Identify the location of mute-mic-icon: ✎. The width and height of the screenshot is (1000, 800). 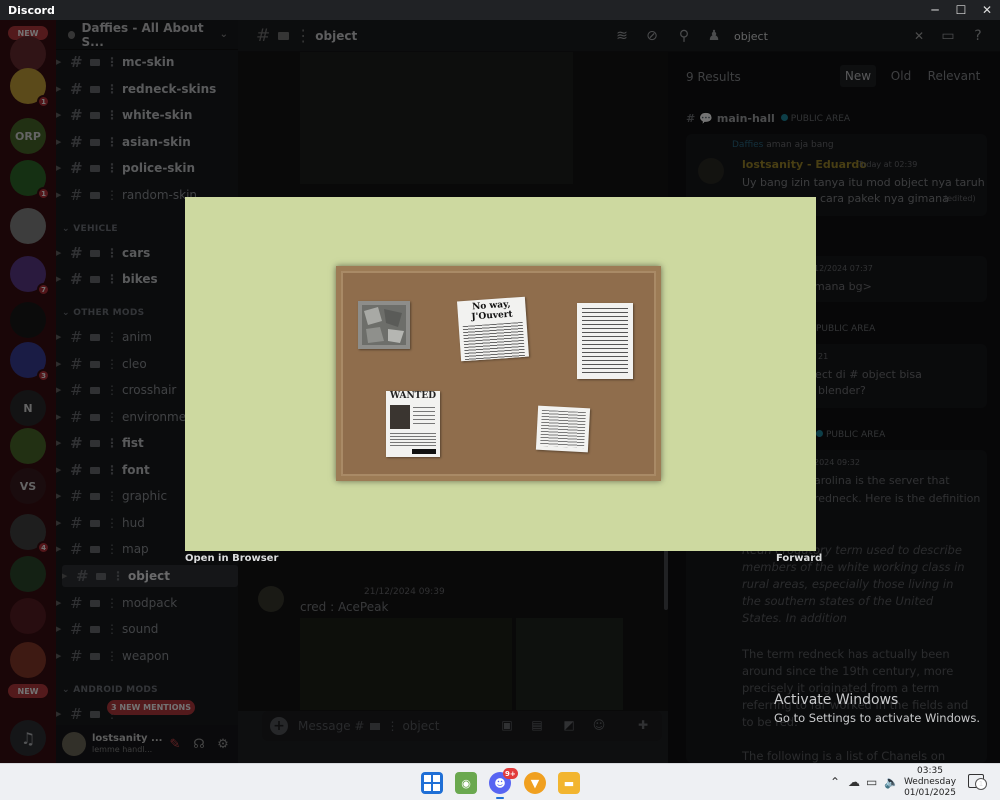
(175, 744).